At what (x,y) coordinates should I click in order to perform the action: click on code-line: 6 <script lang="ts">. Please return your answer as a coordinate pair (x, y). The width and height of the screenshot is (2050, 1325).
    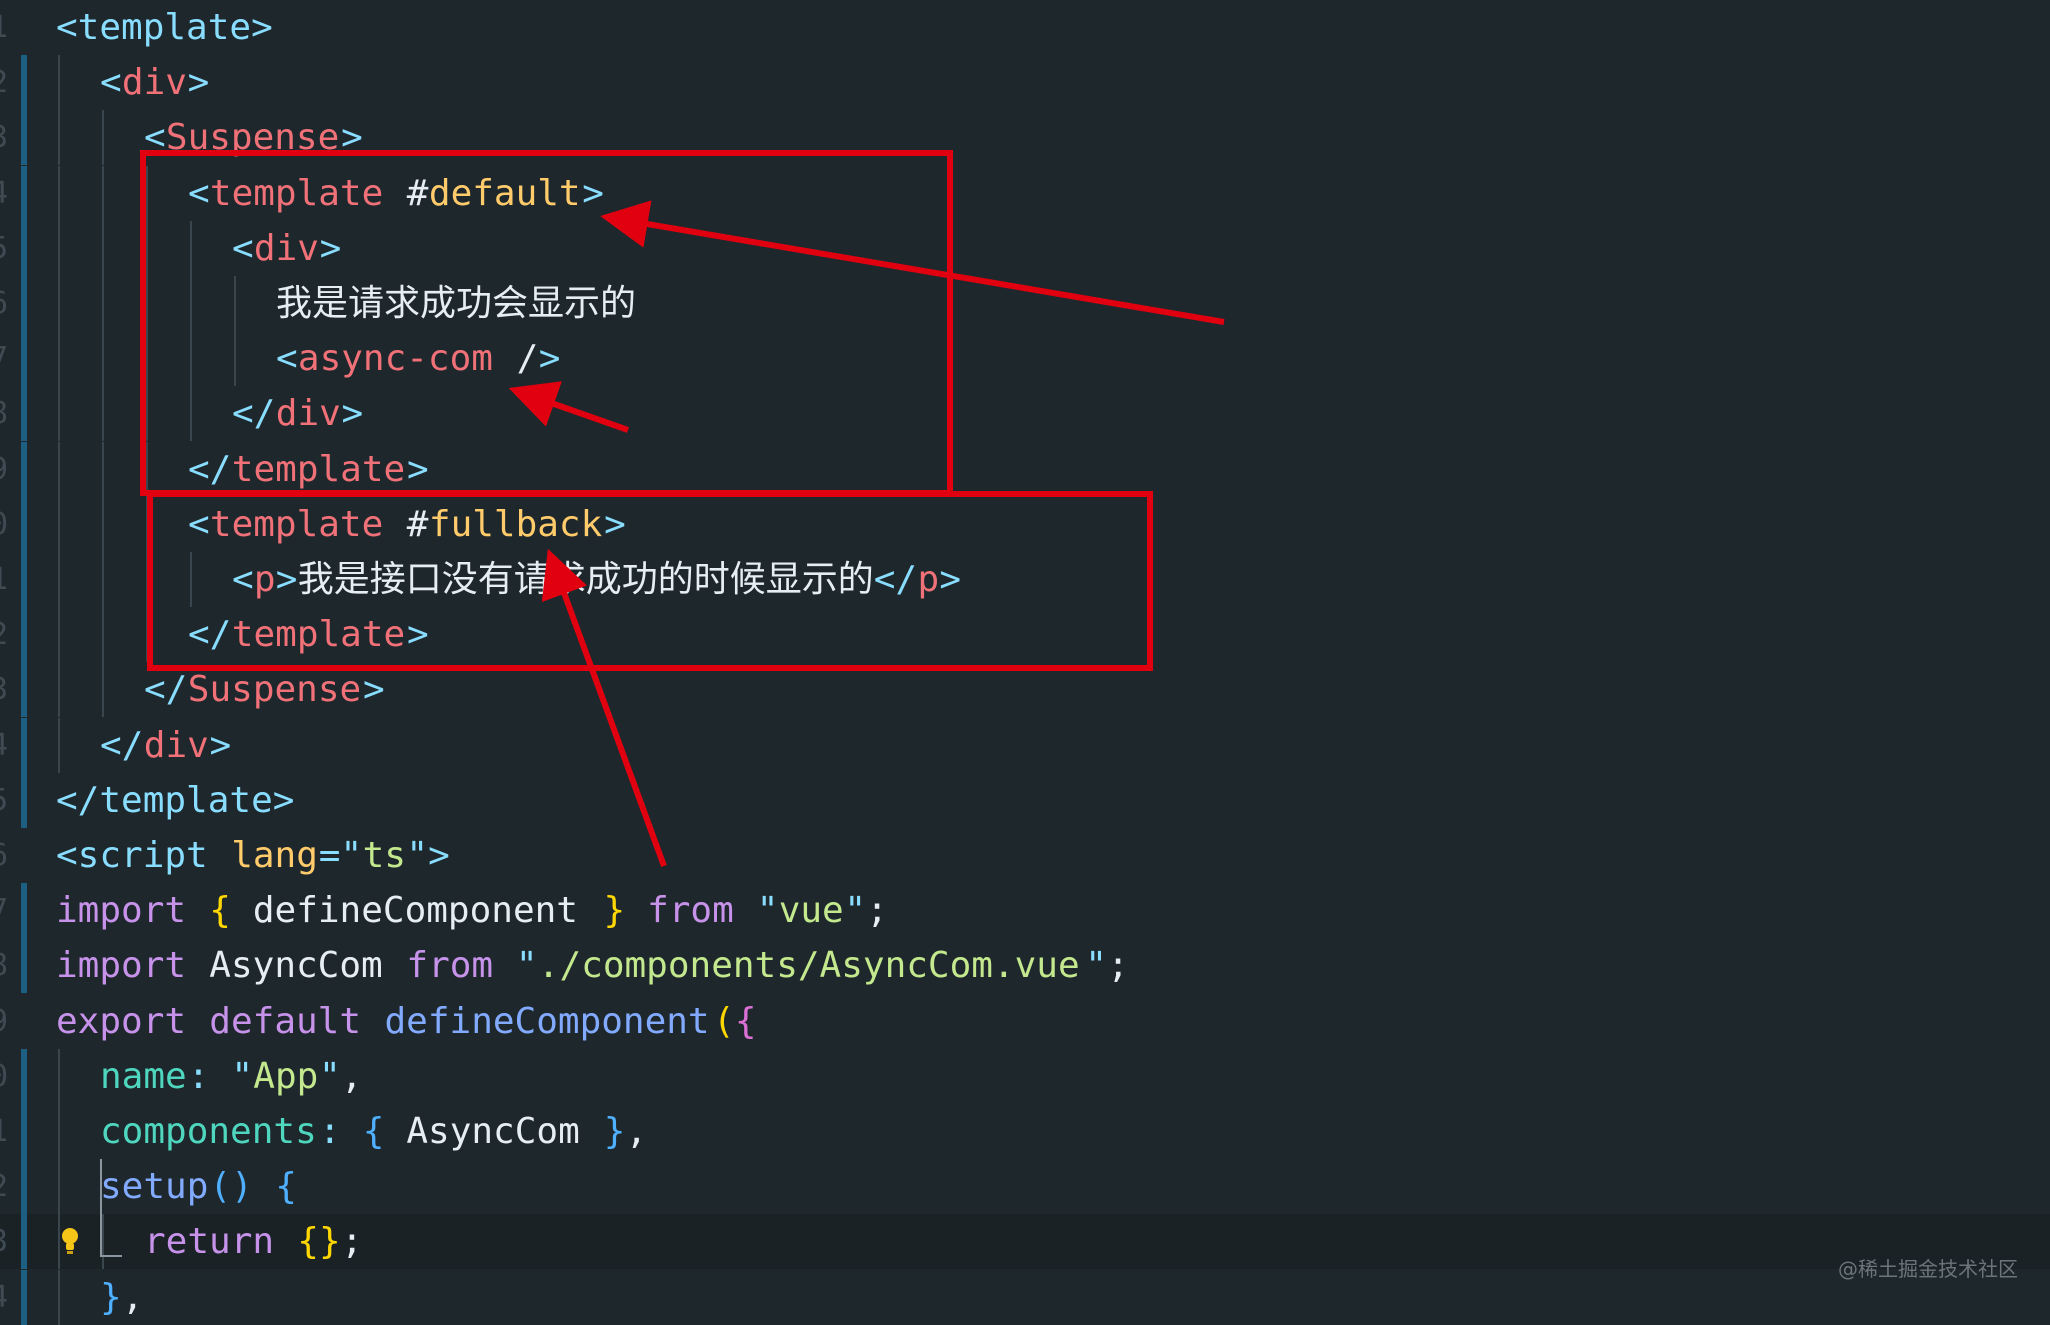
    Looking at the image, I should click on (1025, 855).